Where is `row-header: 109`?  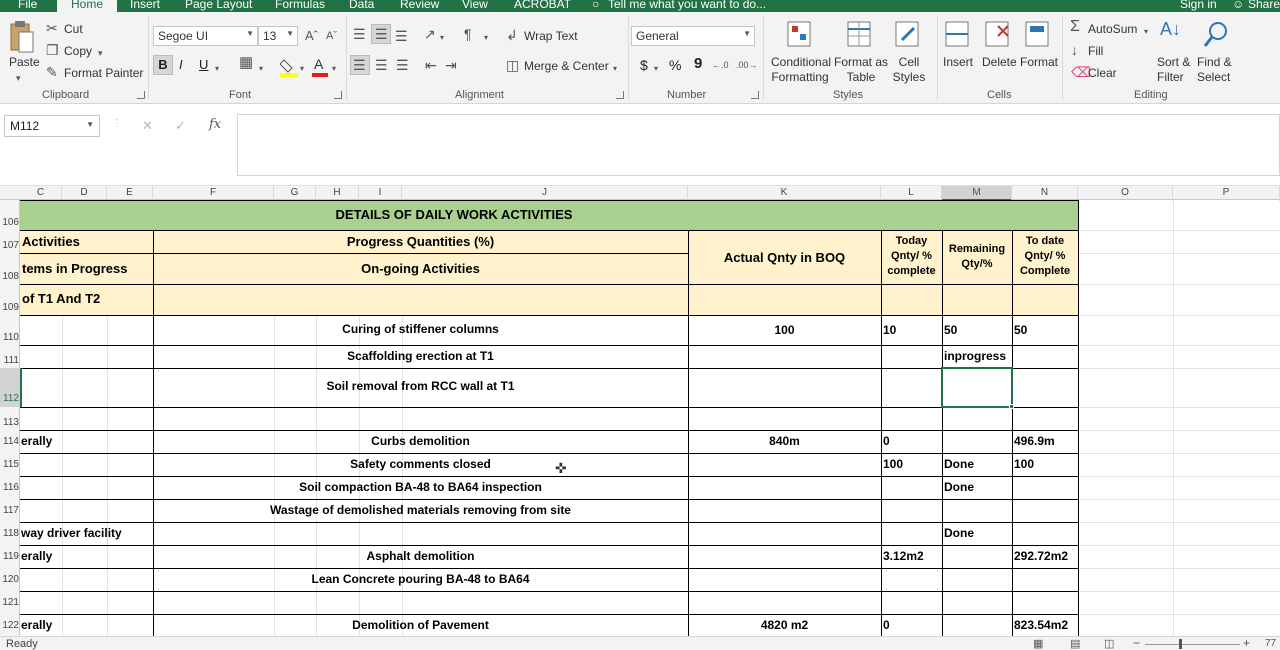
row-header: 109 is located at coordinates (10, 307).